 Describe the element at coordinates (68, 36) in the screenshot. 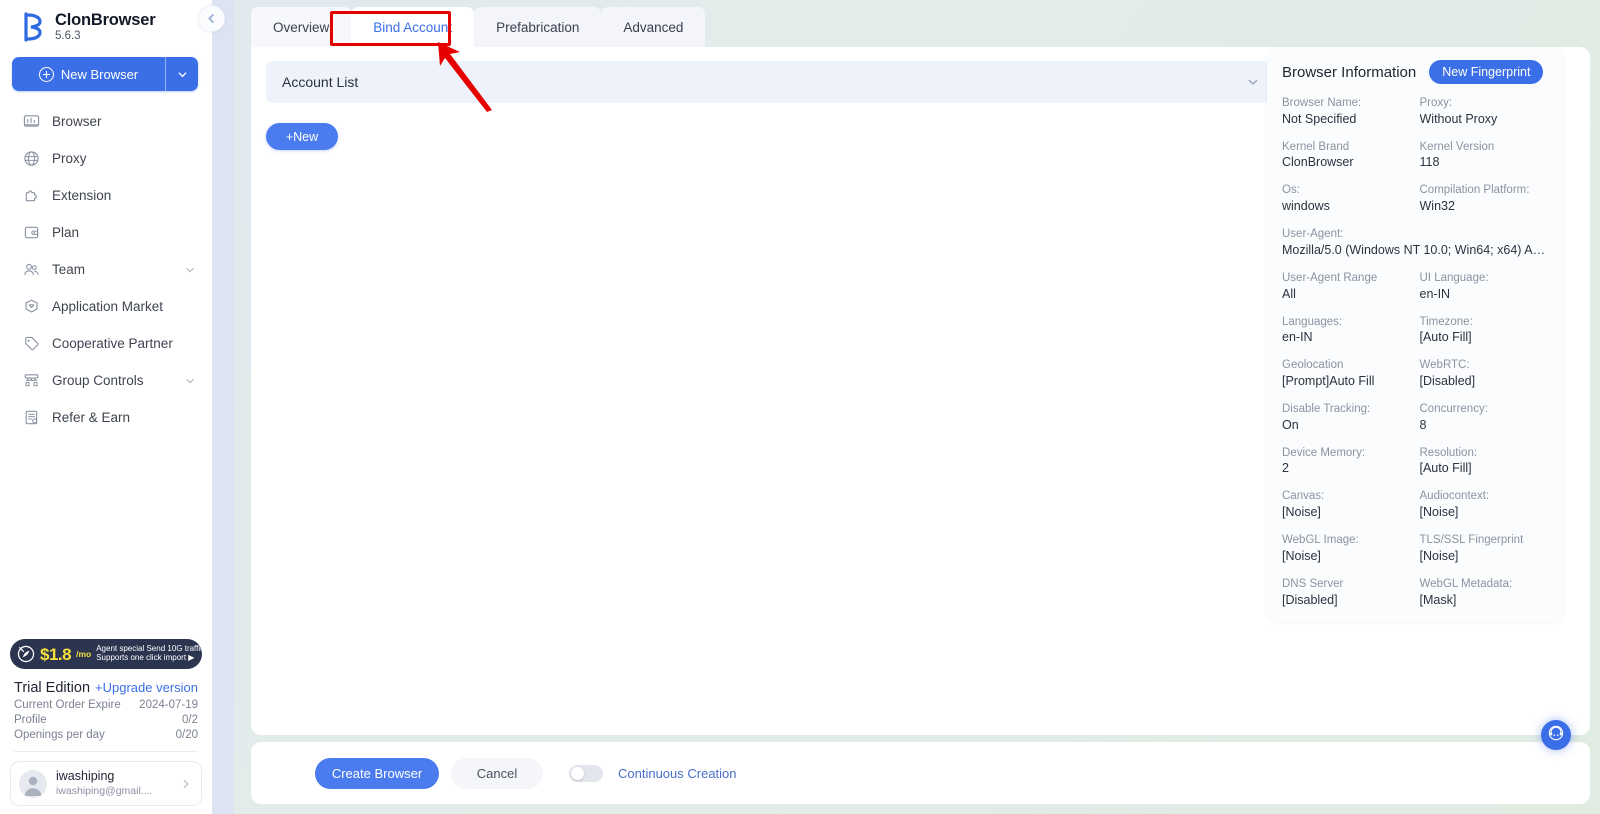

I see `brand-version: 5.6.3` at that location.